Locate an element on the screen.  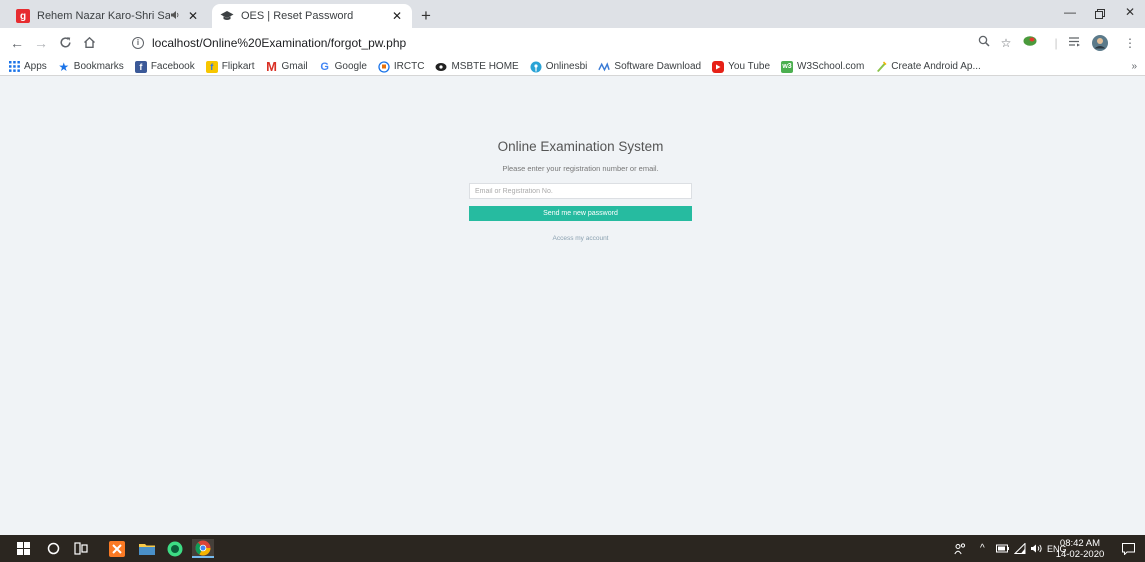
restore-window-icon is located at coordinates (1100, 14).